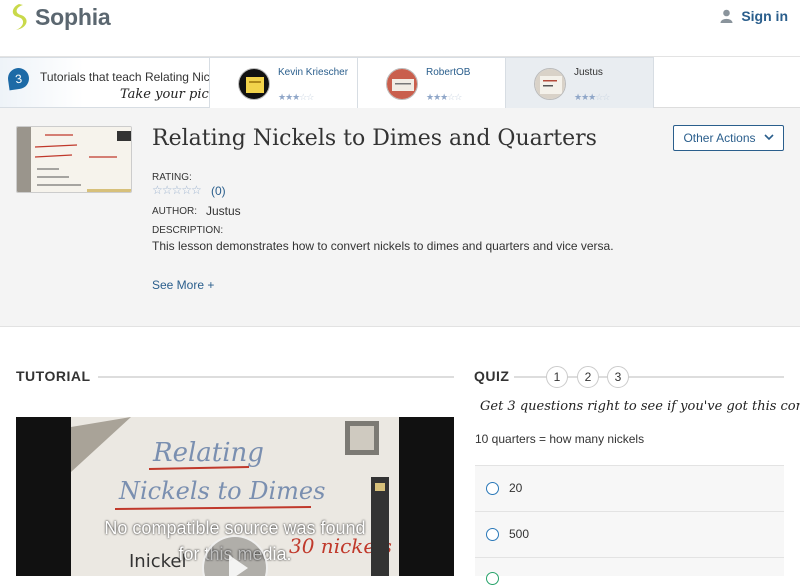 This screenshot has height=585, width=800. What do you see at coordinates (629, 488) in the screenshot?
I see `quiz-answer-option: 20` at bounding box center [629, 488].